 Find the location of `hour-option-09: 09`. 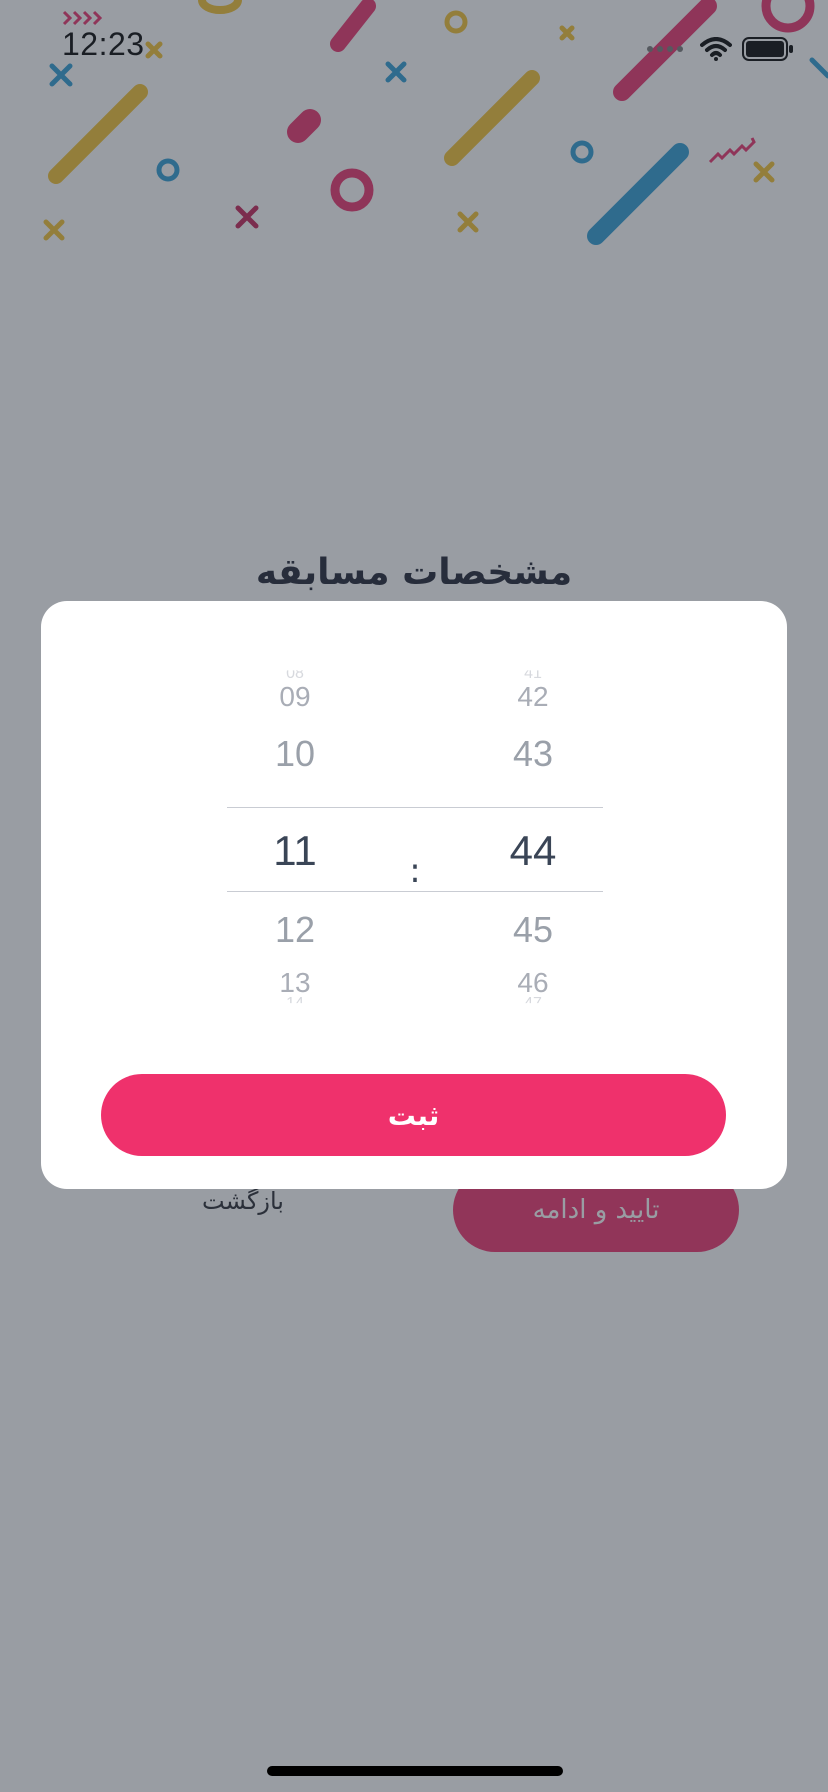

hour-option-09: 09 is located at coordinates (295, 697).